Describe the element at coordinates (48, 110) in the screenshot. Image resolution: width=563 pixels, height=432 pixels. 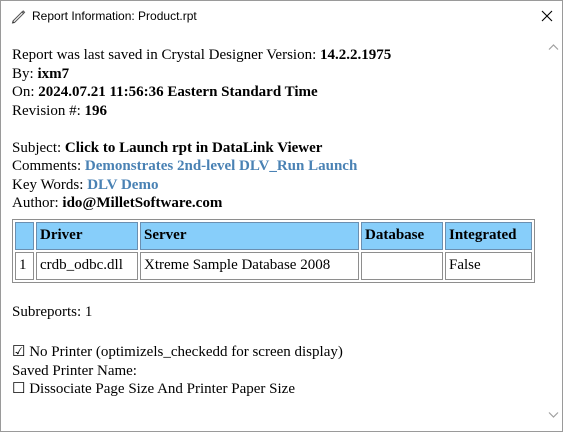
I see `revision-label: Revision #:` at that location.